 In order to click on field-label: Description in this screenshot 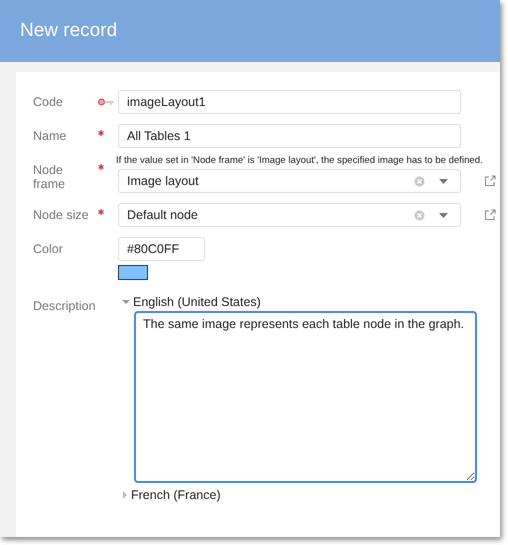, I will do `click(64, 306)`.